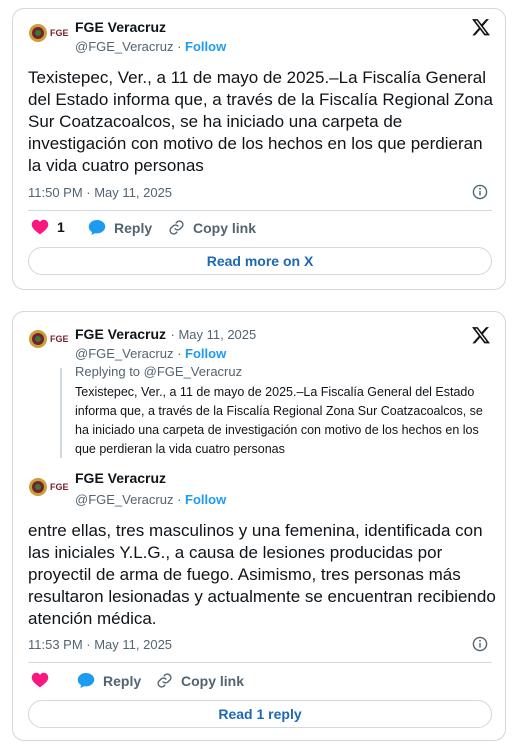 Image resolution: width=519 pixels, height=748 pixels. I want to click on parent-account-handle: @FGE_Veracruz, so click(124, 353).